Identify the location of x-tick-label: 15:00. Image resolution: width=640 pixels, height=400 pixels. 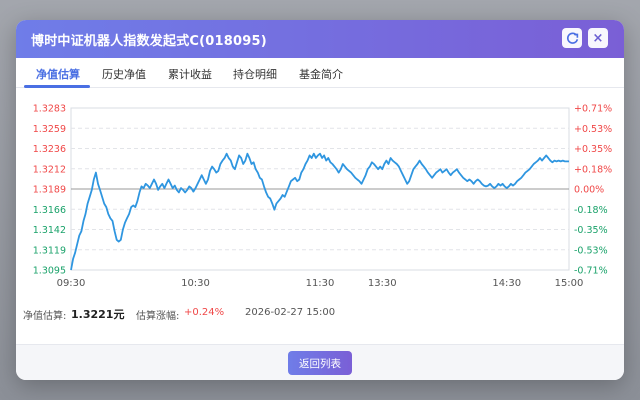
(569, 283).